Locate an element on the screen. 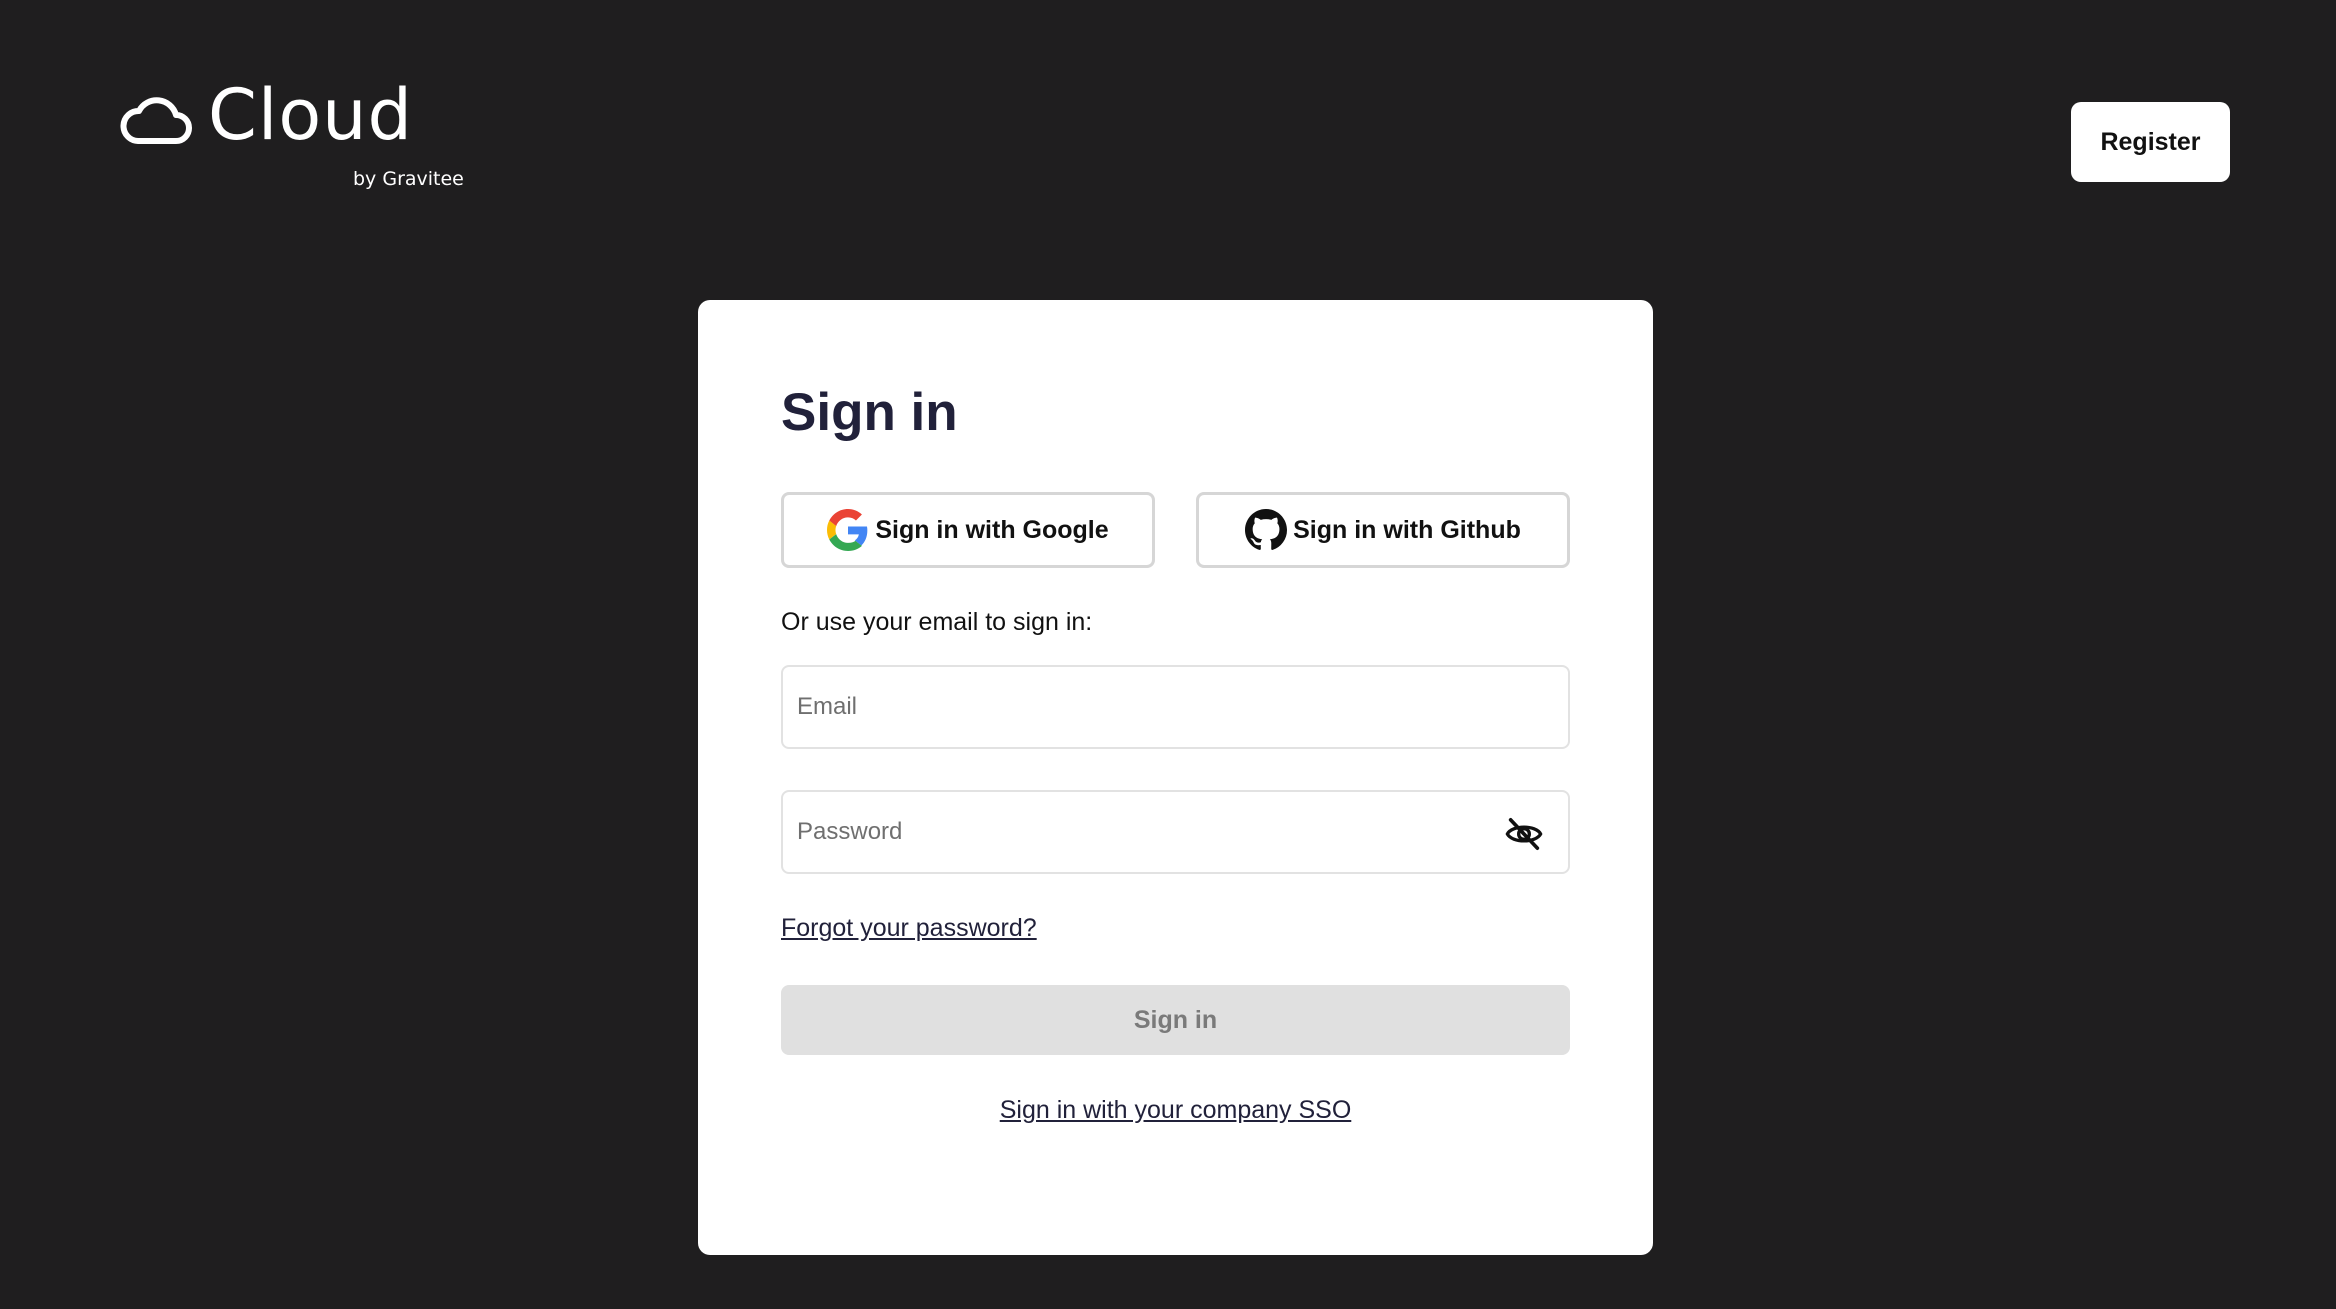 The width and height of the screenshot is (2336, 1309). github-sign-in-label: Sign in with Github is located at coordinates (1407, 529).